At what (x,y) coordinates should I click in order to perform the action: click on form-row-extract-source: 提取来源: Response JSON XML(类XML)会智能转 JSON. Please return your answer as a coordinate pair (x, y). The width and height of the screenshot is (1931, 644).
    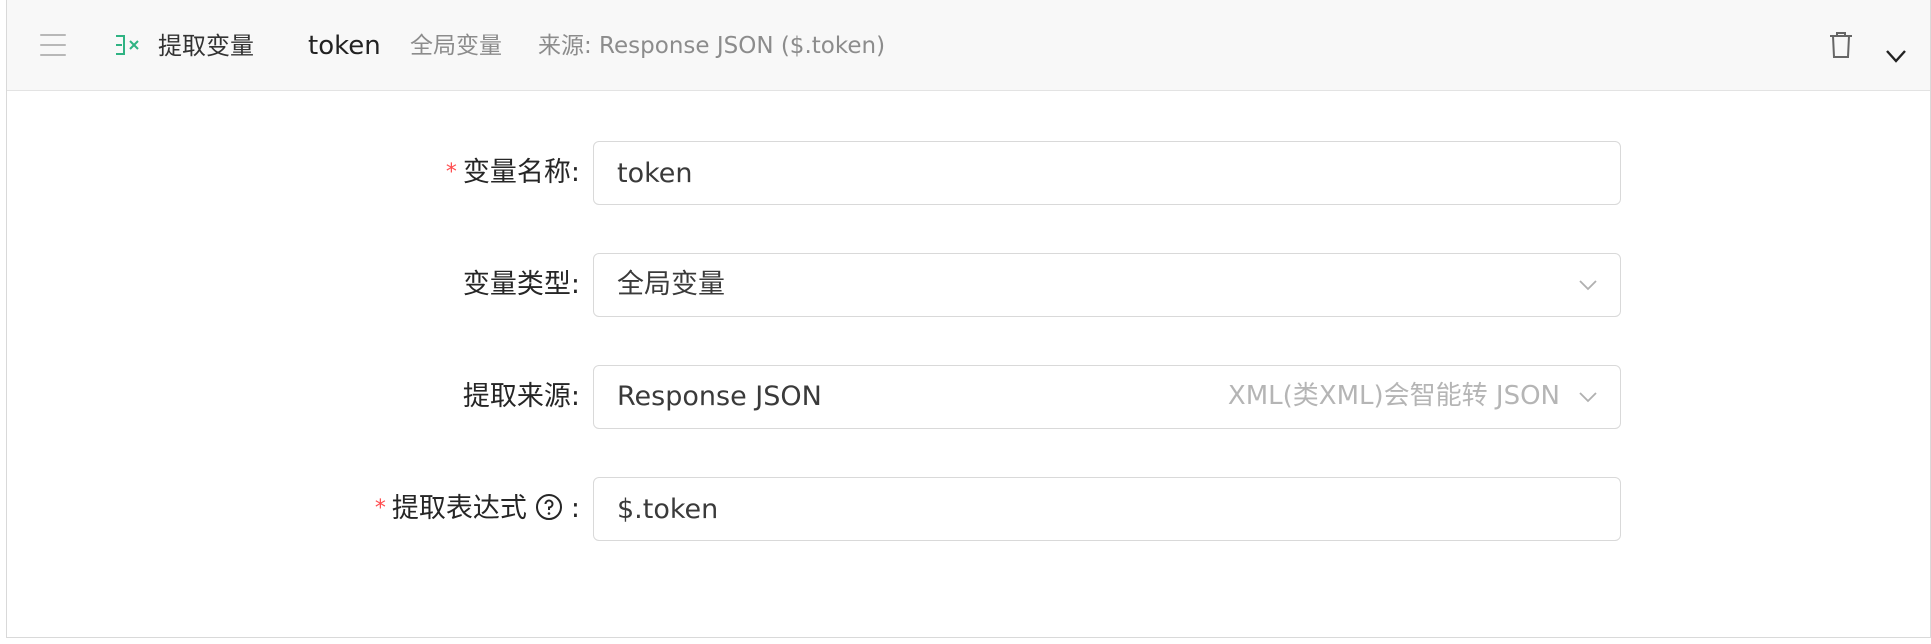
    Looking at the image, I should click on (968, 397).